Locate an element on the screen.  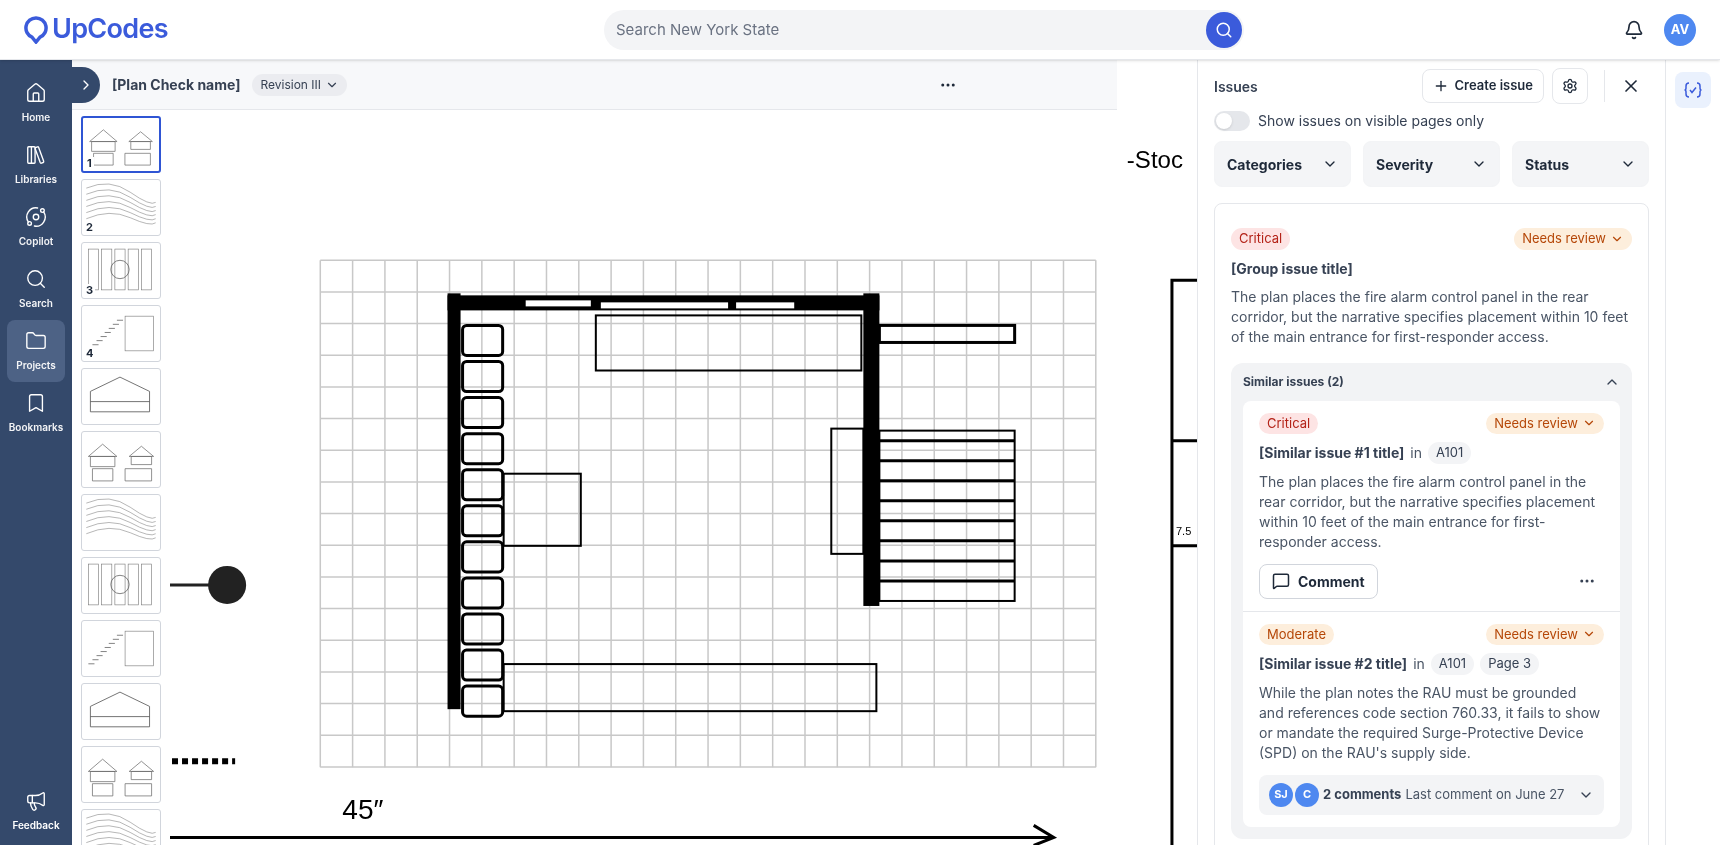
issue-title: [Similar issue #1 title] is located at coordinates (1332, 453).